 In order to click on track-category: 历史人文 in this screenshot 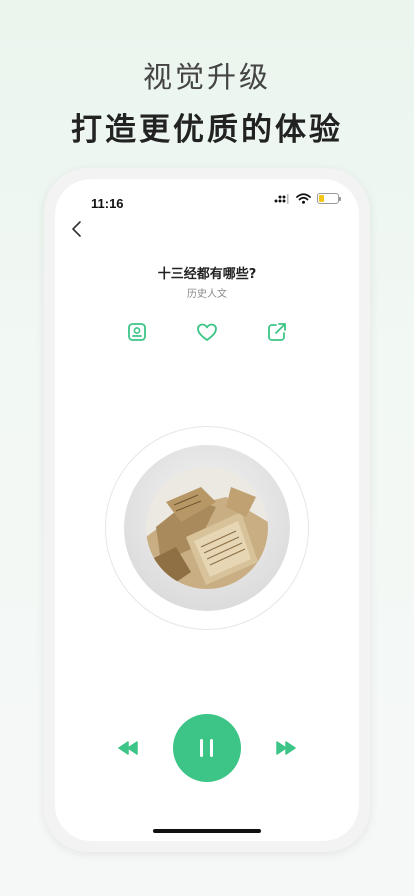, I will do `click(207, 294)`.